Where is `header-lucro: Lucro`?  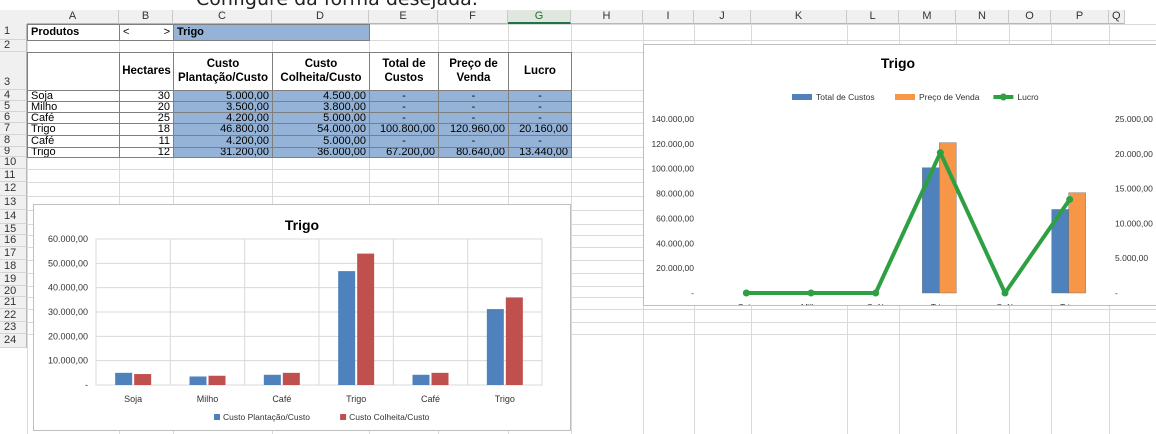 header-lucro: Lucro is located at coordinates (540, 71).